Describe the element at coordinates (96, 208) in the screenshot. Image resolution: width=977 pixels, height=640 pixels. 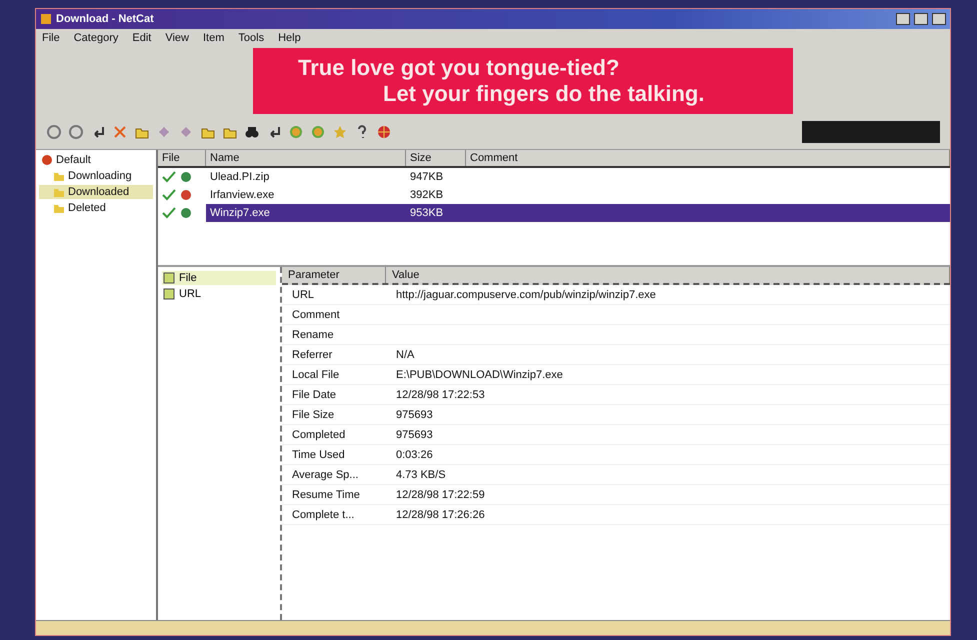
I see `tree-item: Deleted` at that location.